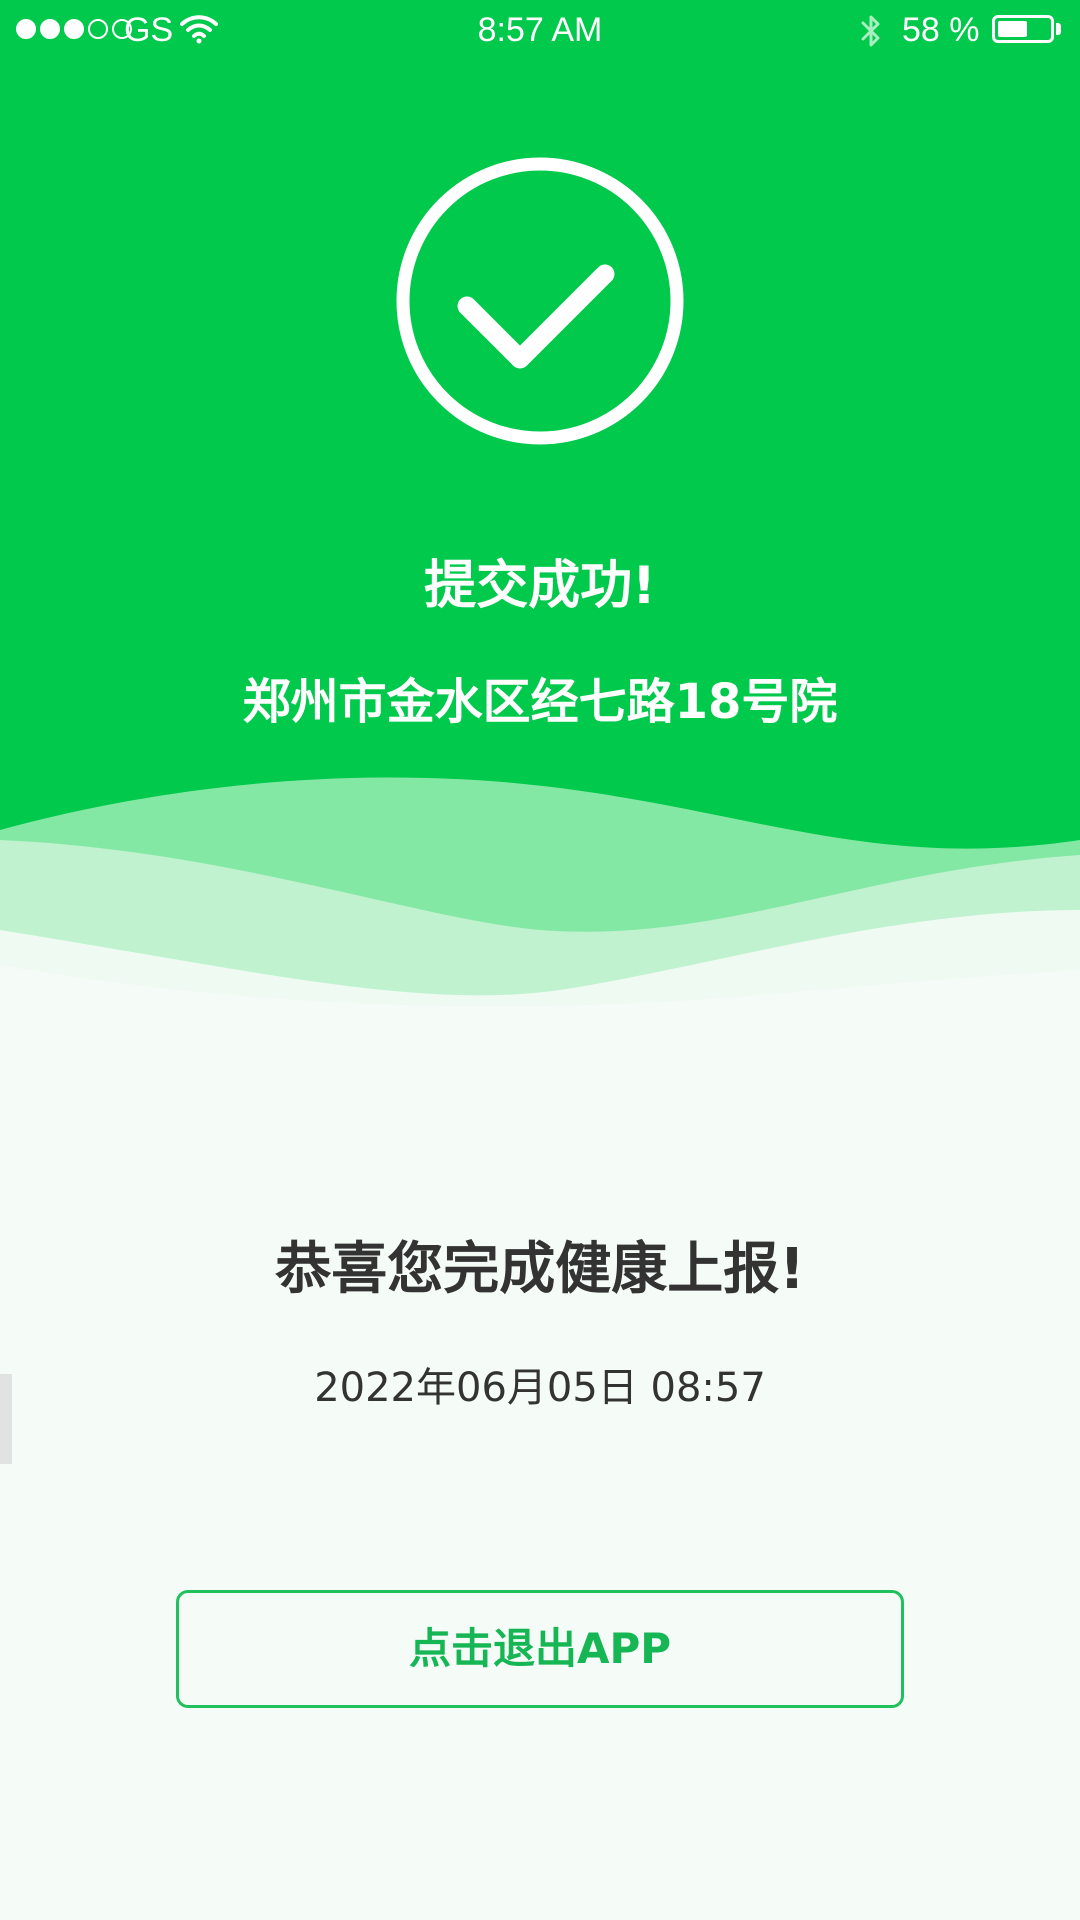 Image resolution: width=1080 pixels, height=1920 pixels. What do you see at coordinates (540, 1649) in the screenshot?
I see `exit-app-button: 点击退出APP` at bounding box center [540, 1649].